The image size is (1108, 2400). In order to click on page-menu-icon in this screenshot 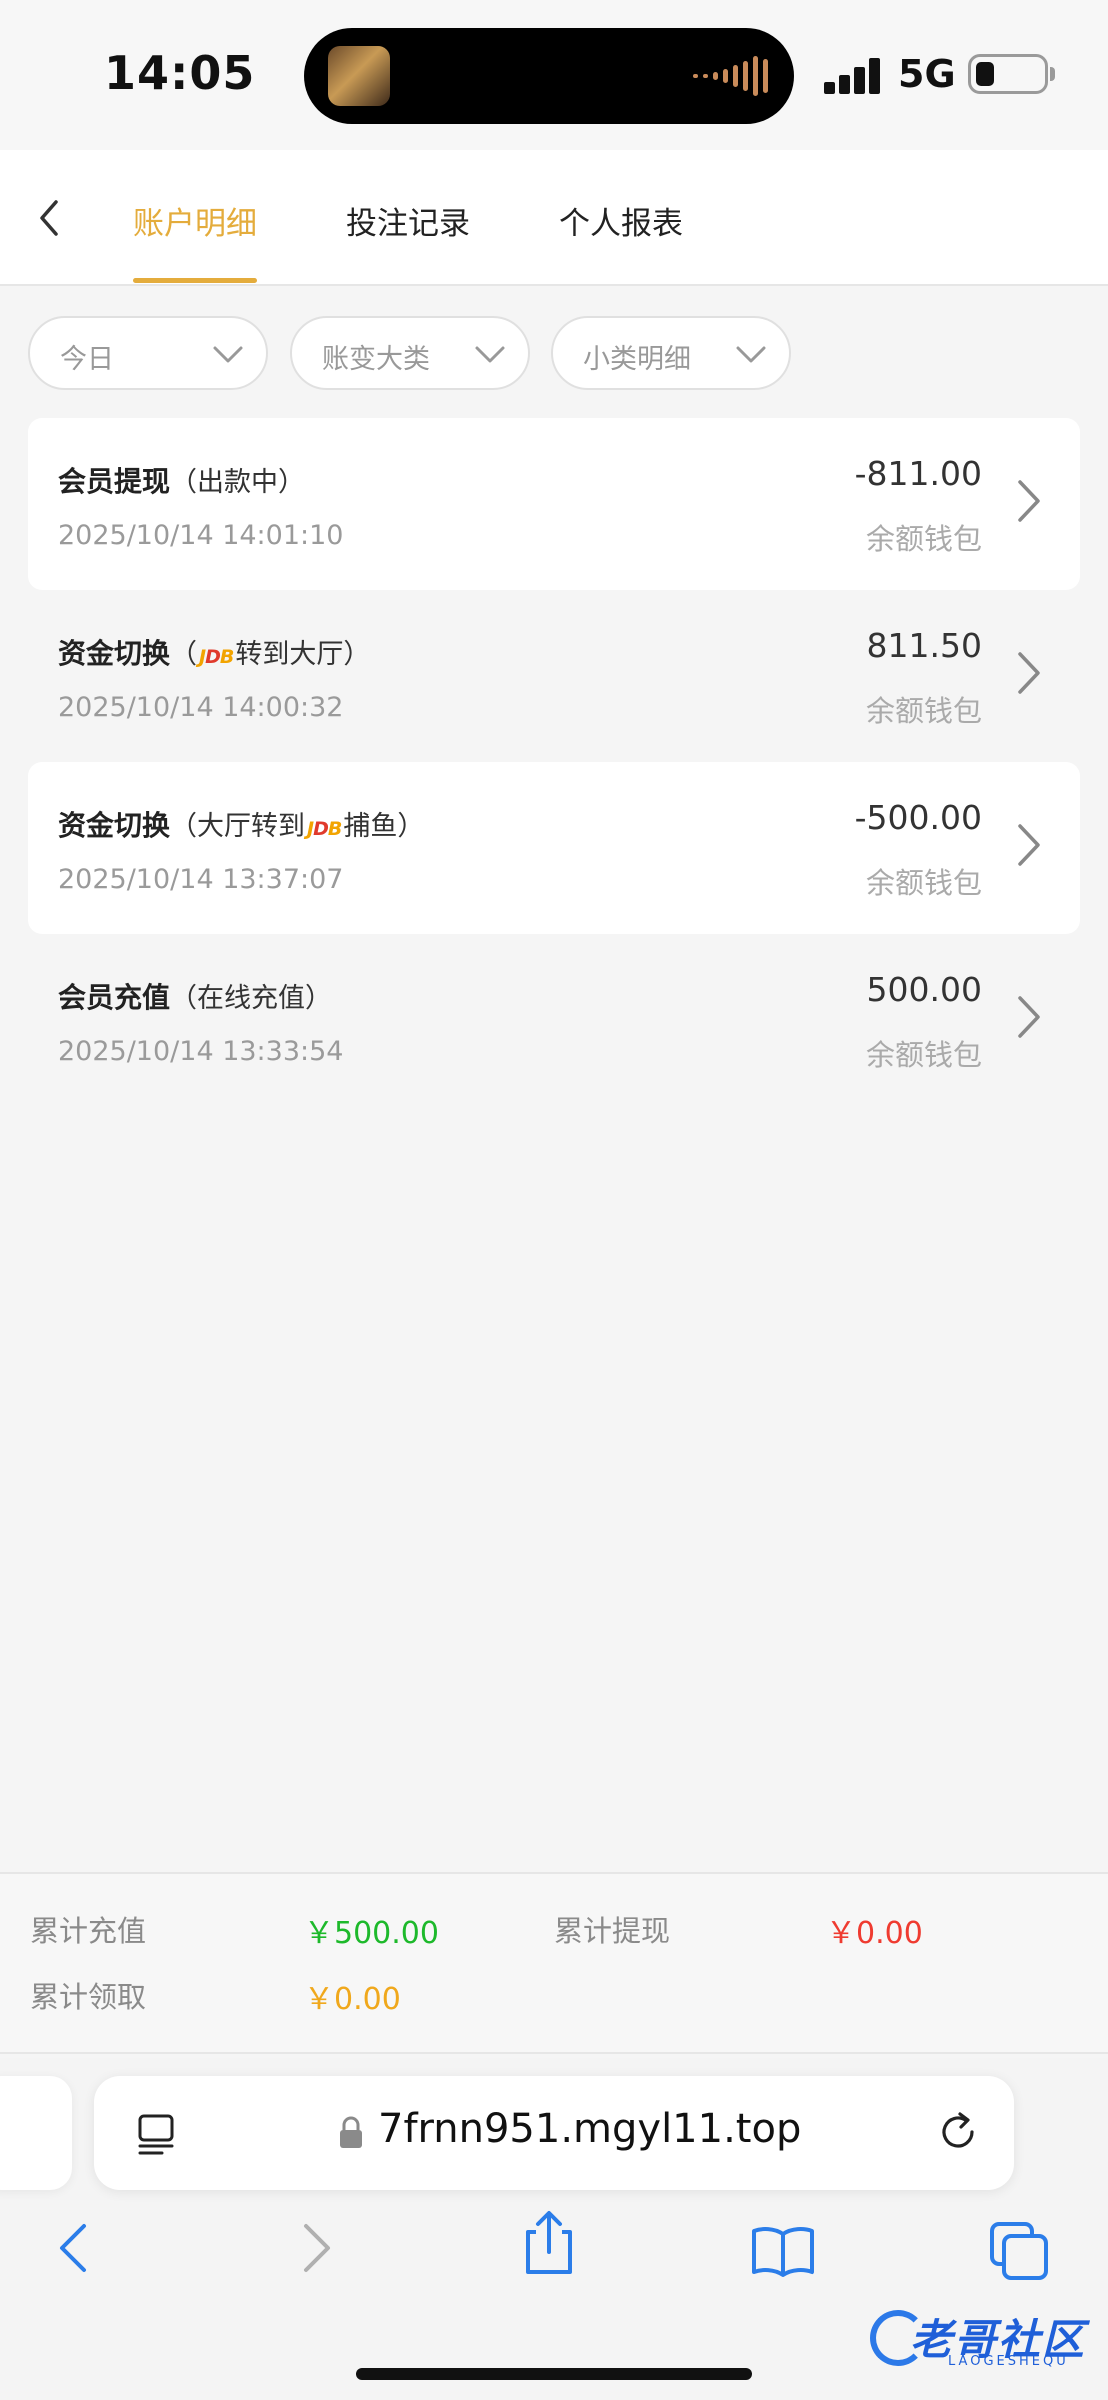, I will do `click(156, 2134)`.